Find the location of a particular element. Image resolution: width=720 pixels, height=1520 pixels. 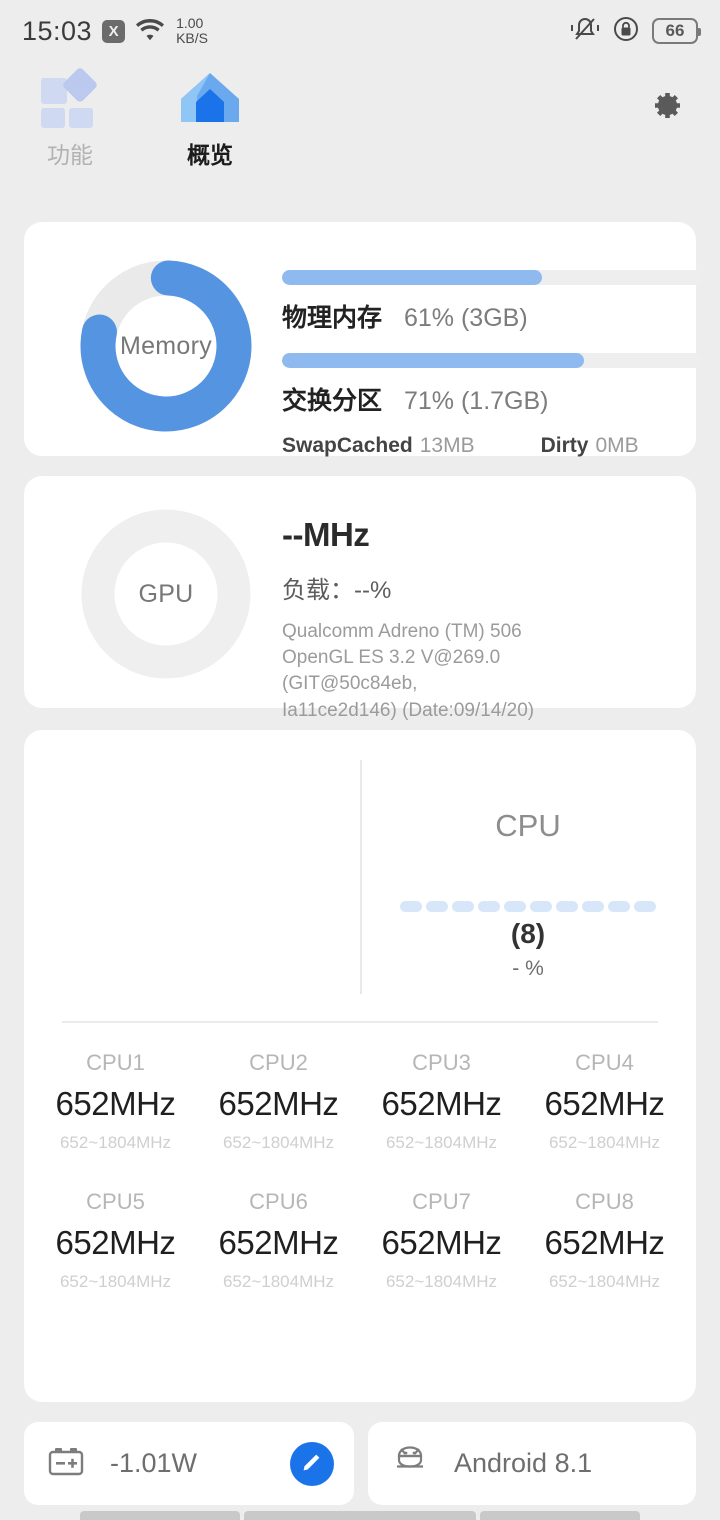

memory-ring: Memory is located at coordinates (166, 346).